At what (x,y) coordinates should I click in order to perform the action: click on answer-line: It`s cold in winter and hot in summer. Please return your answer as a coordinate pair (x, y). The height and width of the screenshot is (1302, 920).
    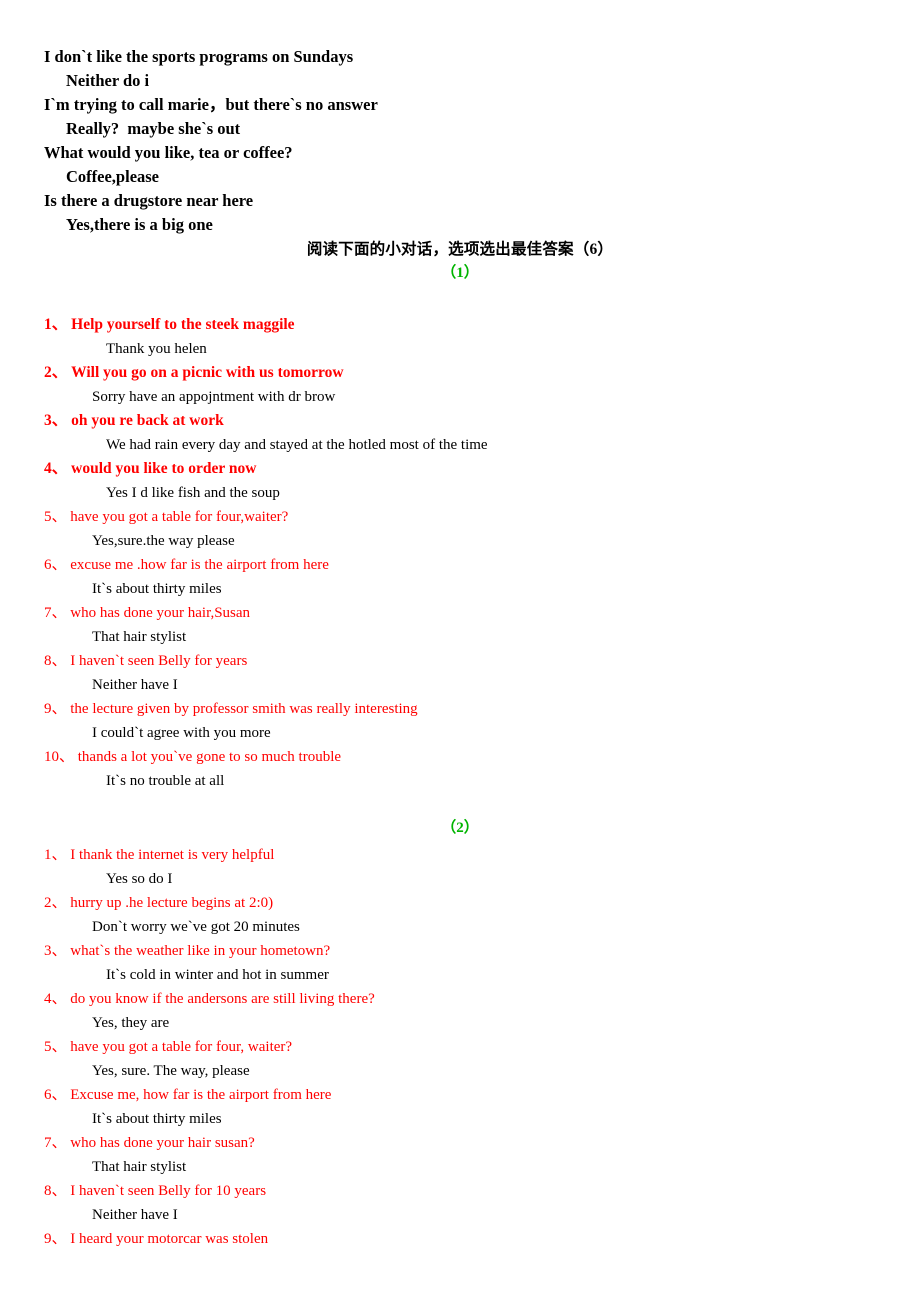
    Looking at the image, I should click on (217, 975).